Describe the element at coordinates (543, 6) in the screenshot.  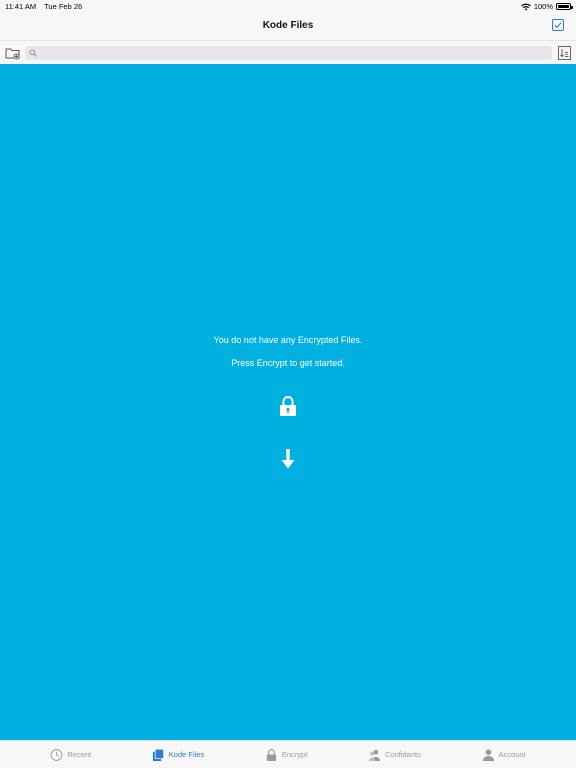
I see `battery-percent: 100%` at that location.